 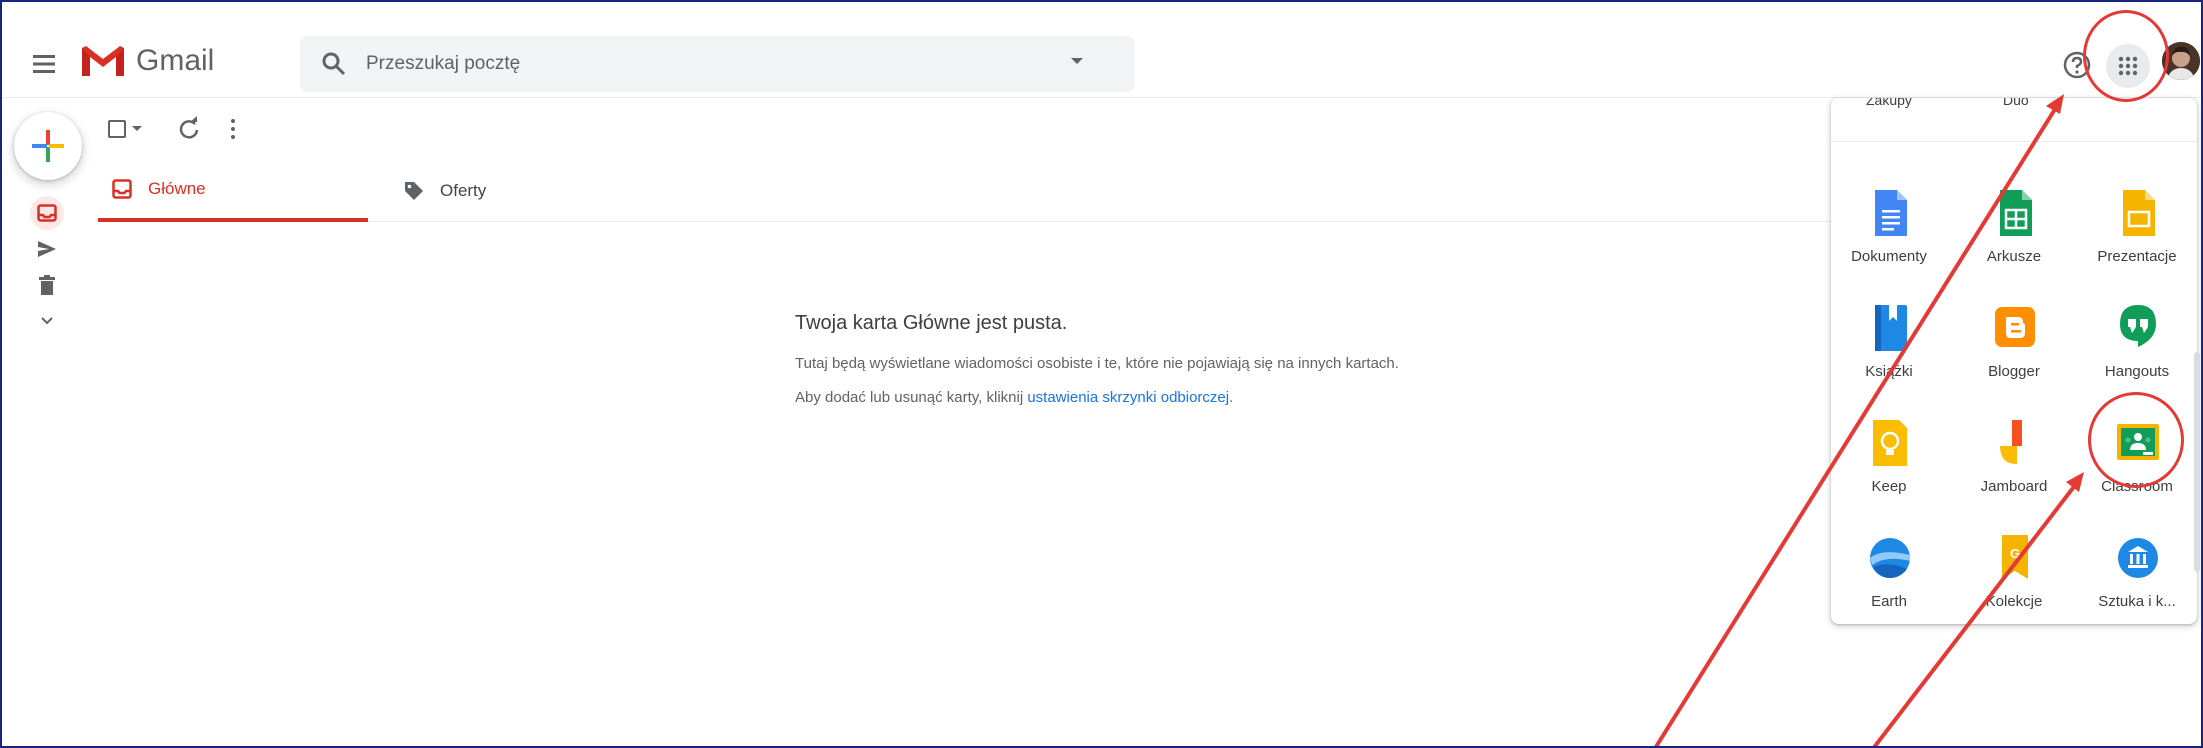 What do you see at coordinates (1891, 213) in the screenshot?
I see `docs-icon` at bounding box center [1891, 213].